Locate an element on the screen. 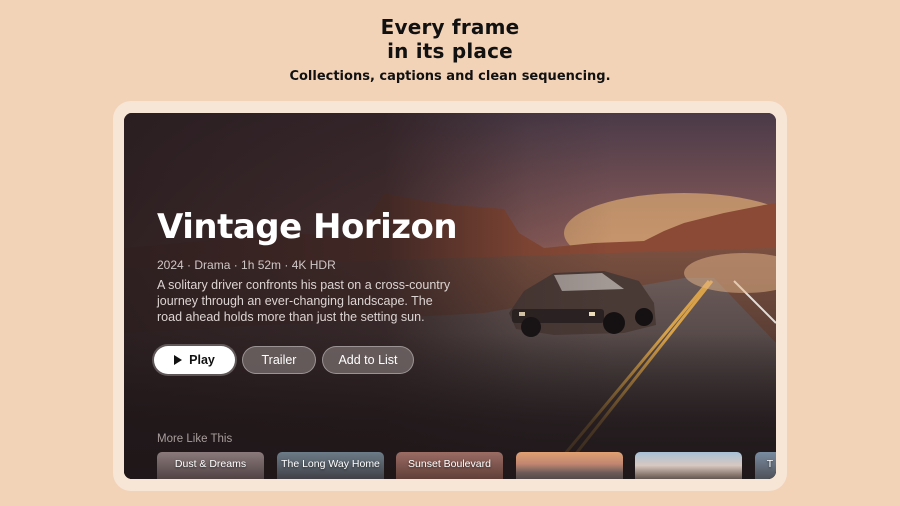  thumbnail-card: The Long Way Home is located at coordinates (330, 465).